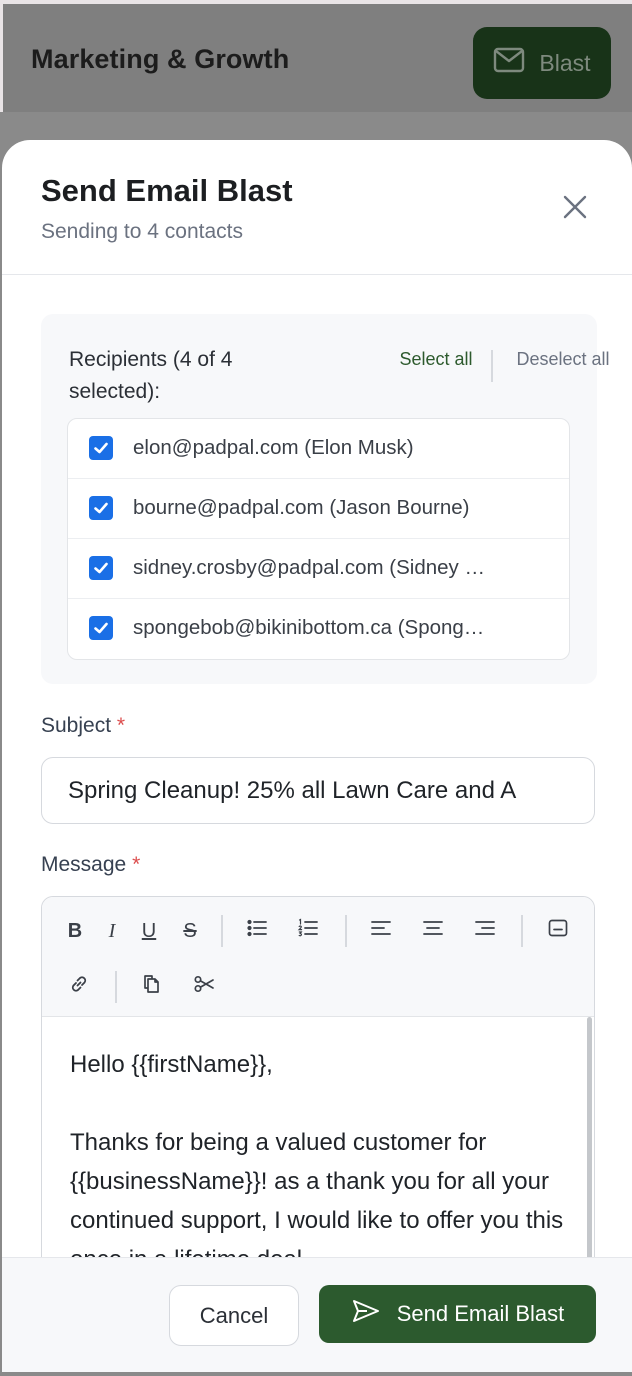  Describe the element at coordinates (273, 447) in the screenshot. I see `recipient-email: elon@padpal.com (Elon Musk)` at that location.